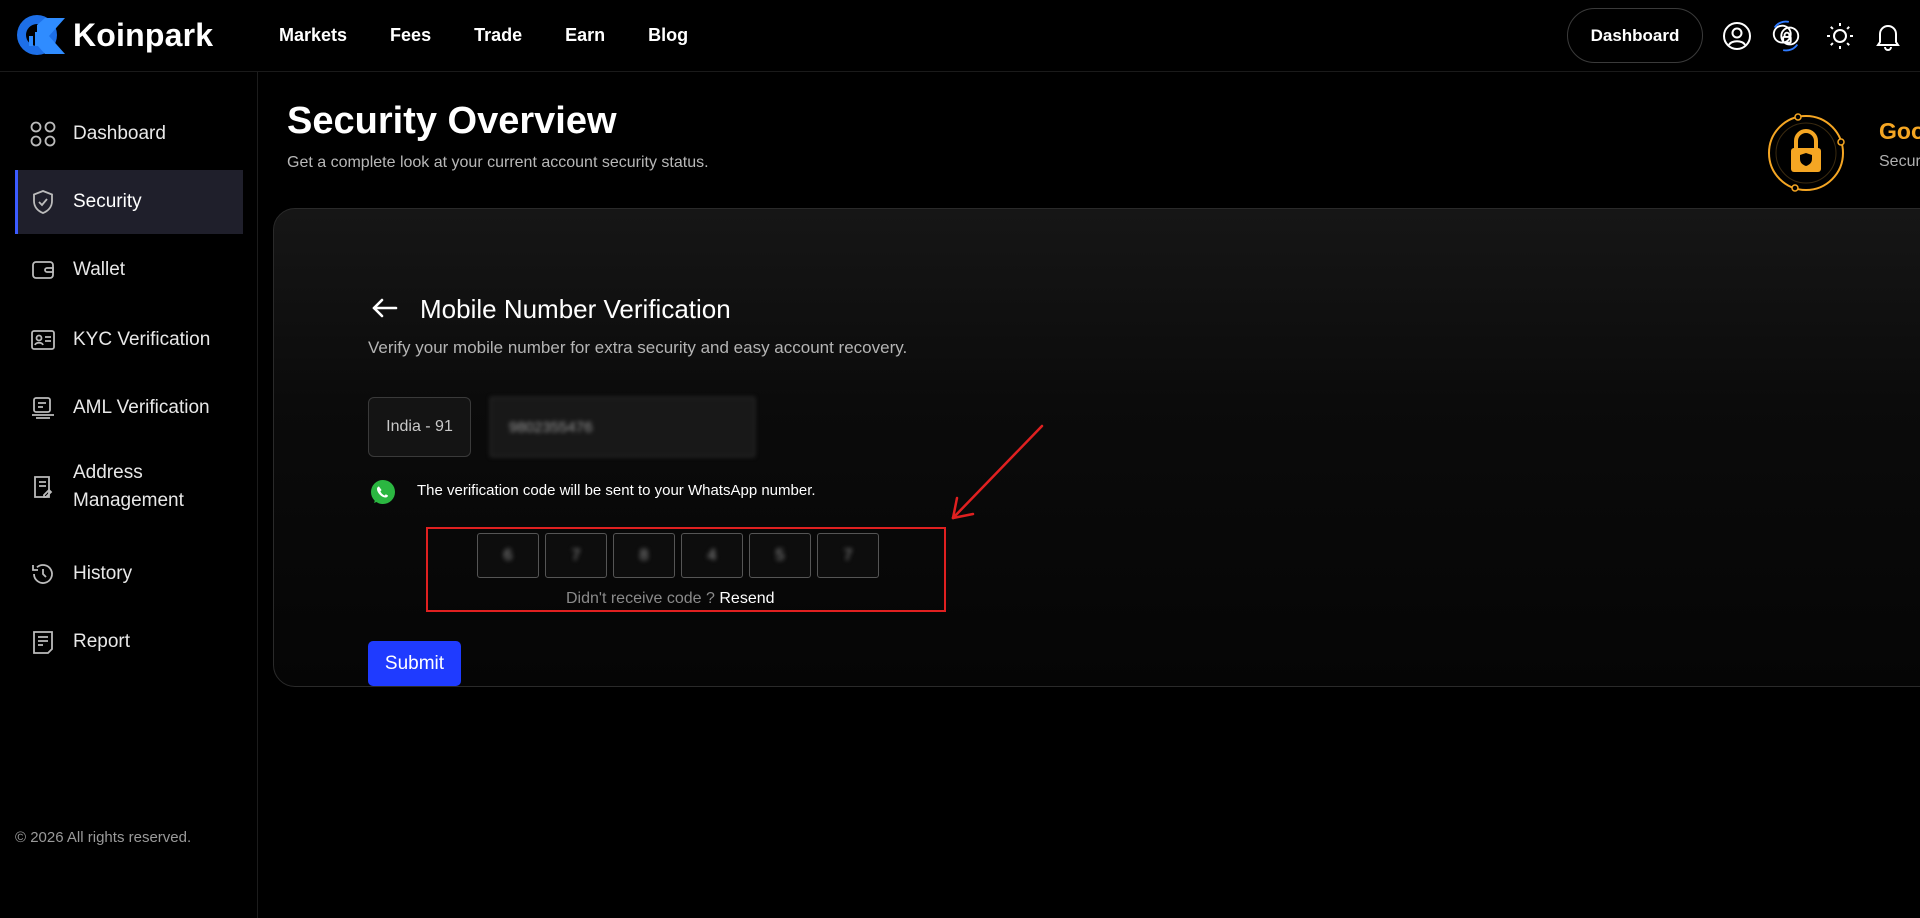 The width and height of the screenshot is (1920, 918). What do you see at coordinates (313, 35) in the screenshot?
I see `nav-markets: Markets` at bounding box center [313, 35].